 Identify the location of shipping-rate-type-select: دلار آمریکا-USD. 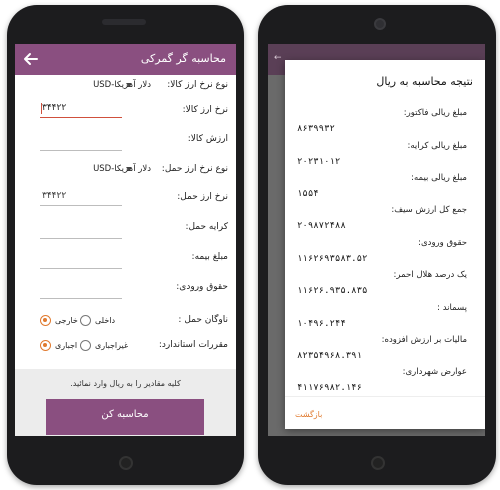
(97, 170).